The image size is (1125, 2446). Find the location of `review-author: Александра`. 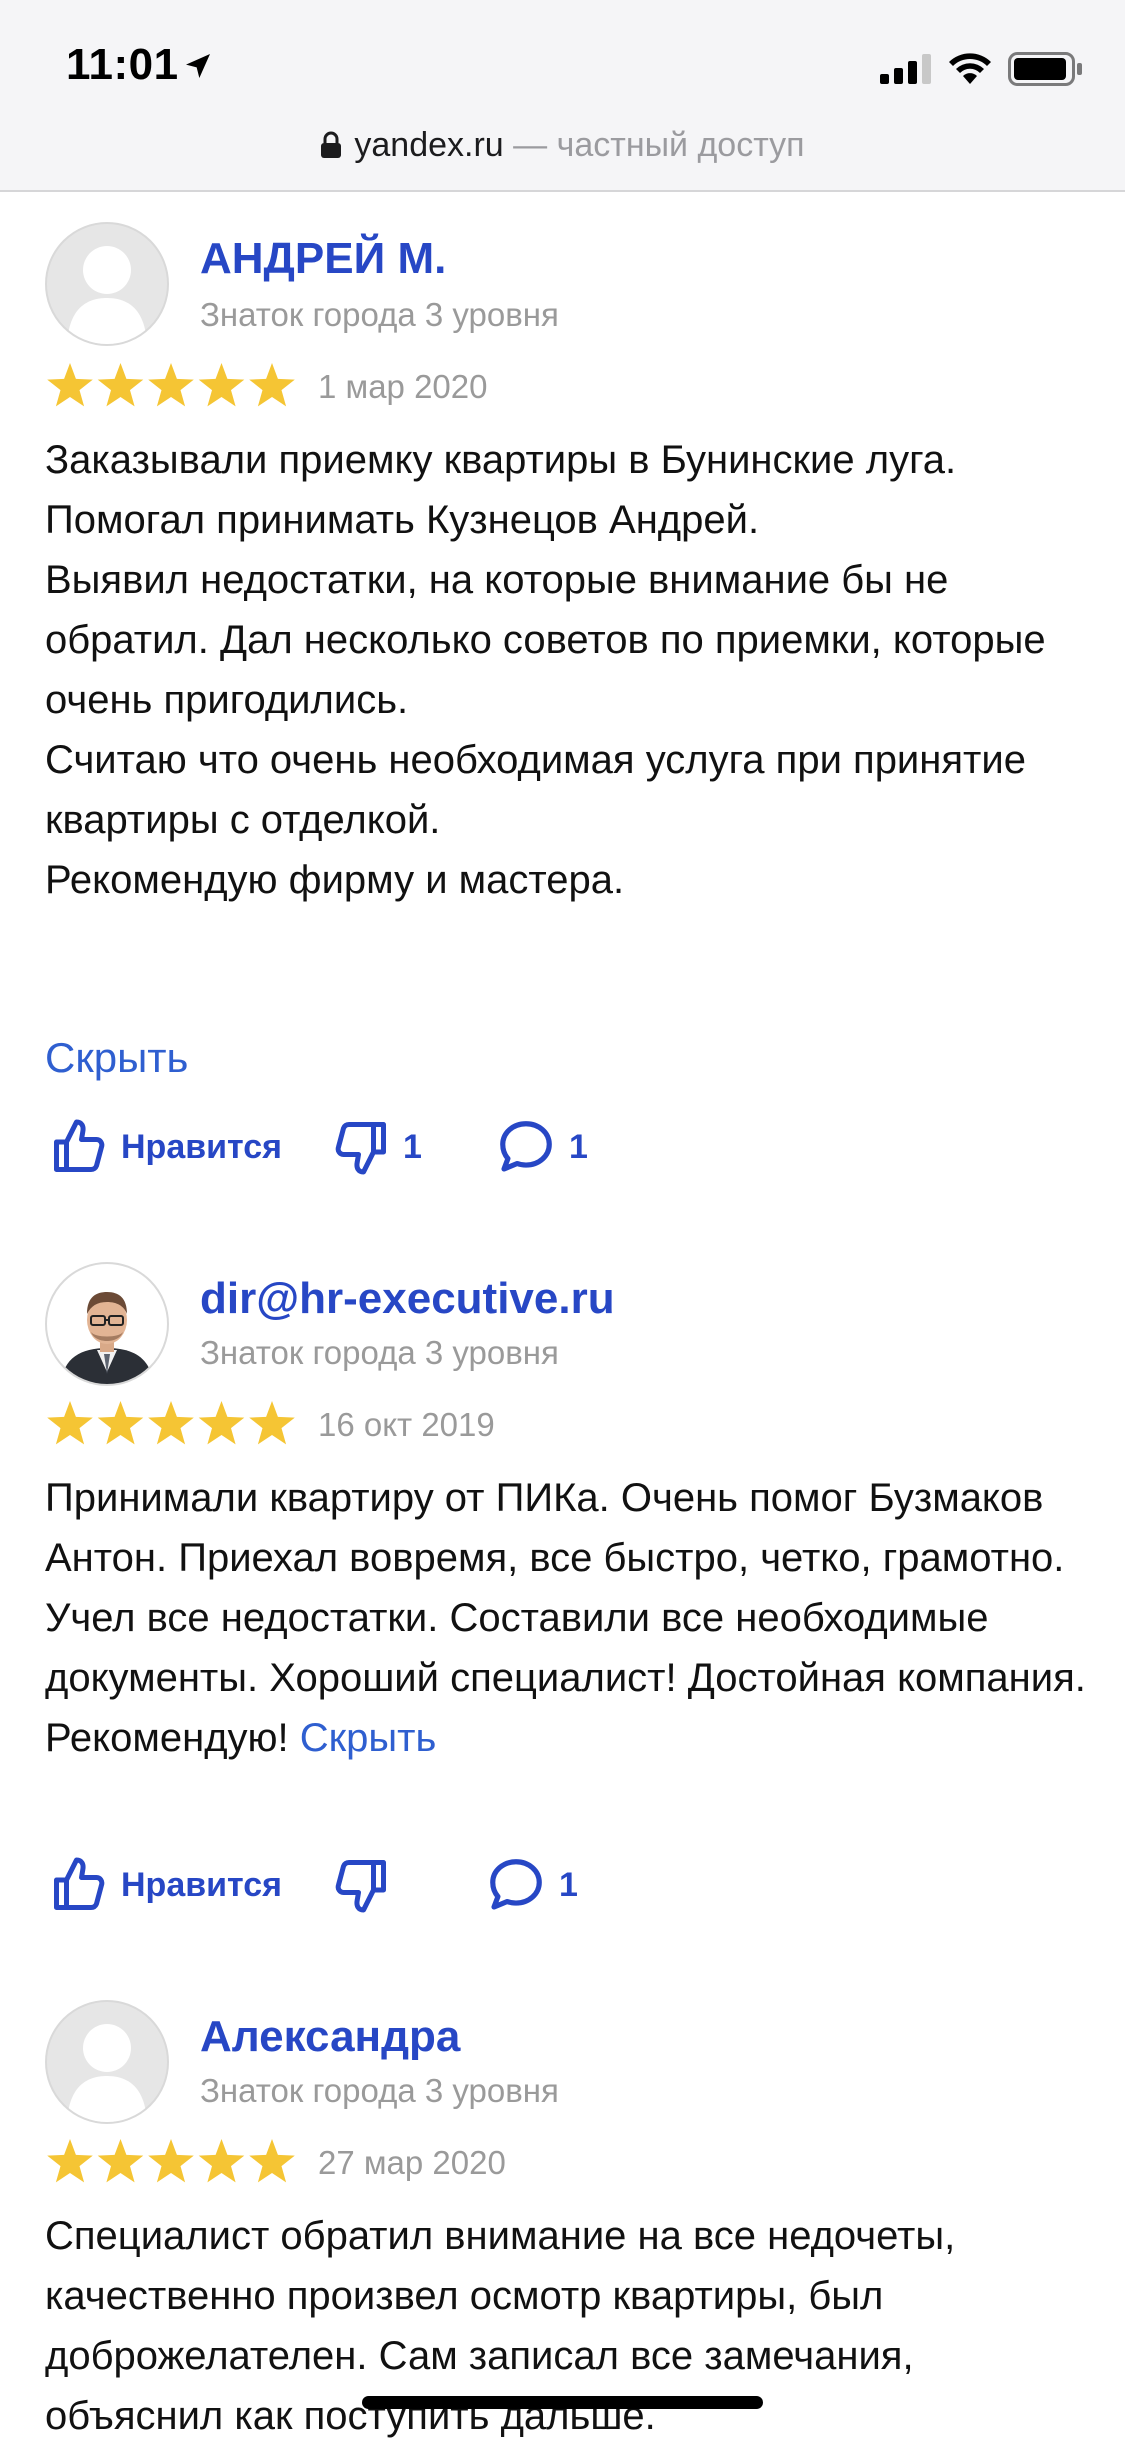

review-author: Александра is located at coordinates (330, 2037).